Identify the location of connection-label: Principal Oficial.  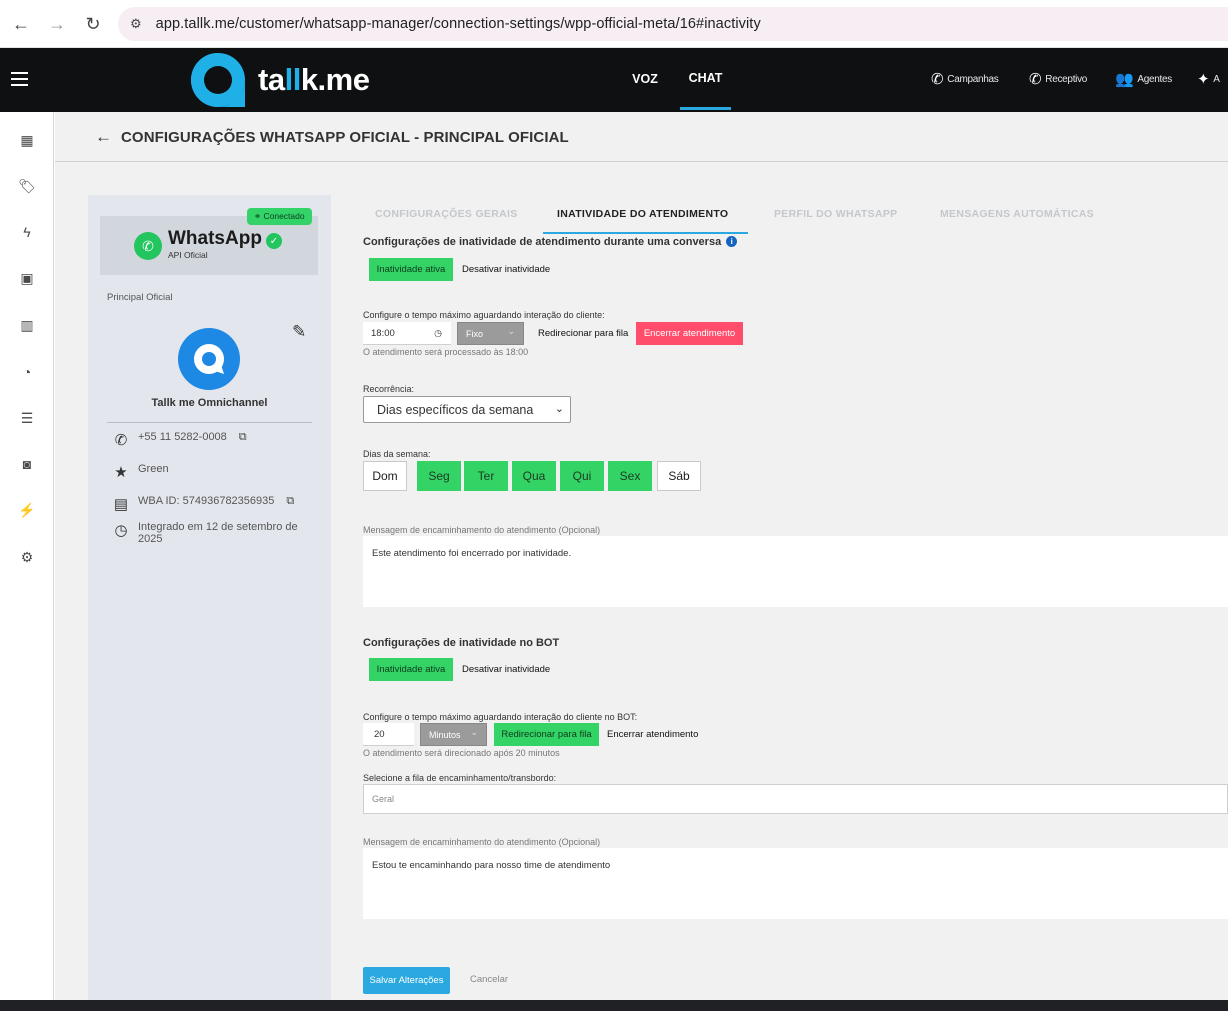
(140, 297).